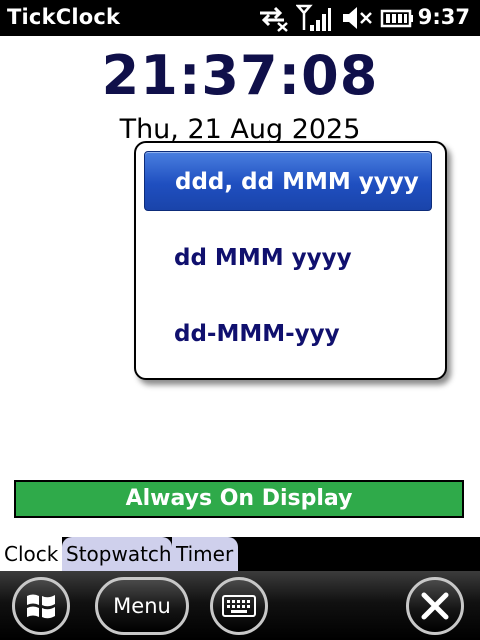 Image resolution: width=480 pixels, height=640 pixels. I want to click on signal-strength-icon, so click(313, 17).